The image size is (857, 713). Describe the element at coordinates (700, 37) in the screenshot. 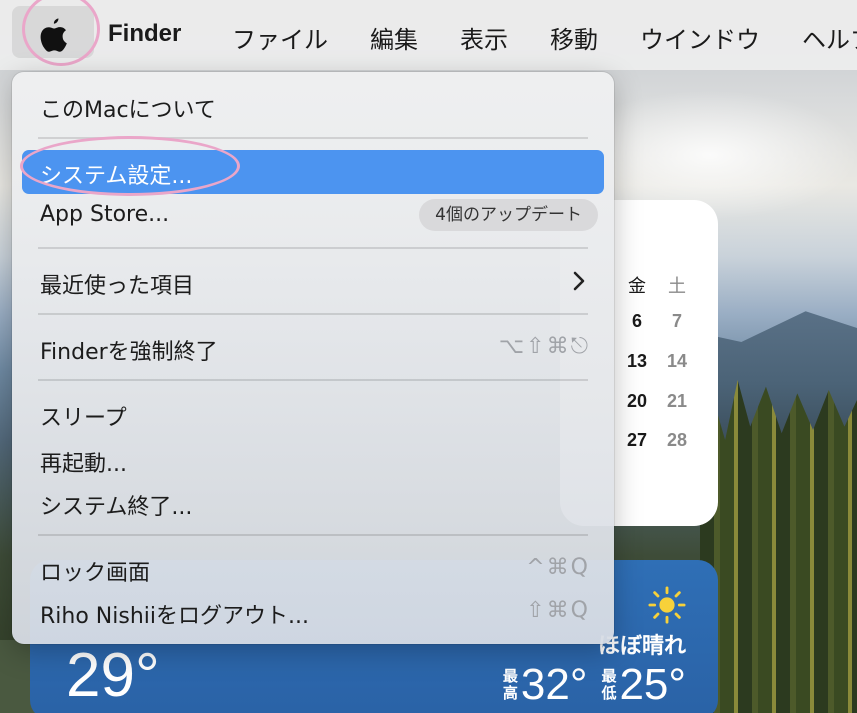

I see `menu-window: ウインドウ` at that location.